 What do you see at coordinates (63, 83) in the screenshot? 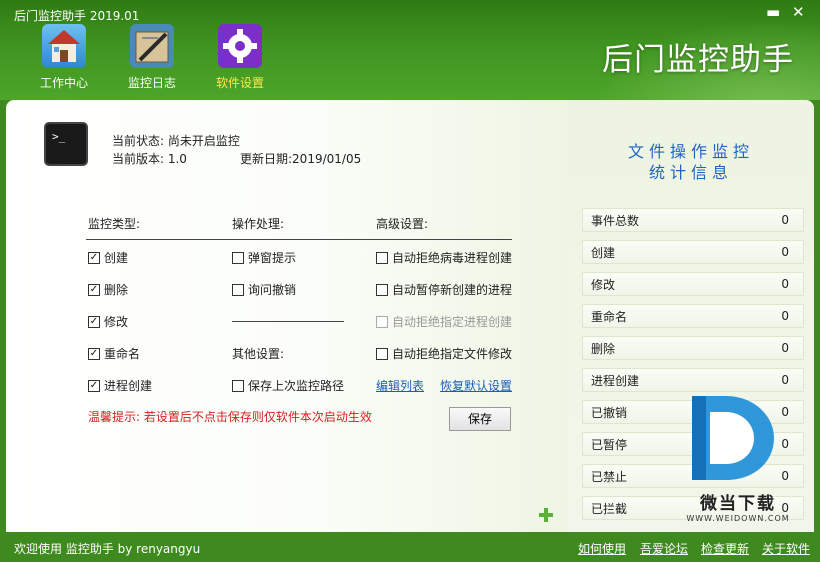
I see `nav-label: 工作中心` at bounding box center [63, 83].